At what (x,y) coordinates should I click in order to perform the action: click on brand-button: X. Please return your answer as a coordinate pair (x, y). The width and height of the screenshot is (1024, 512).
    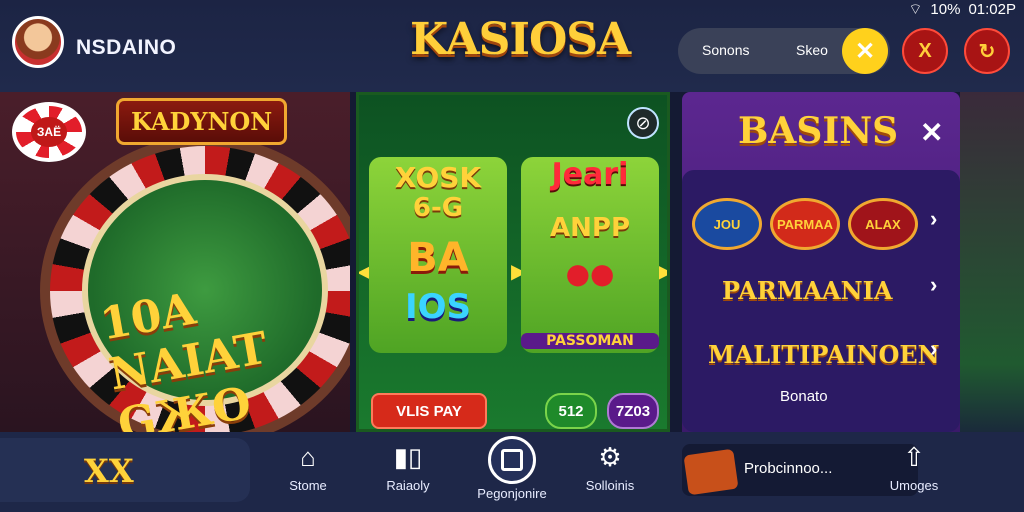
    Looking at the image, I should click on (925, 51).